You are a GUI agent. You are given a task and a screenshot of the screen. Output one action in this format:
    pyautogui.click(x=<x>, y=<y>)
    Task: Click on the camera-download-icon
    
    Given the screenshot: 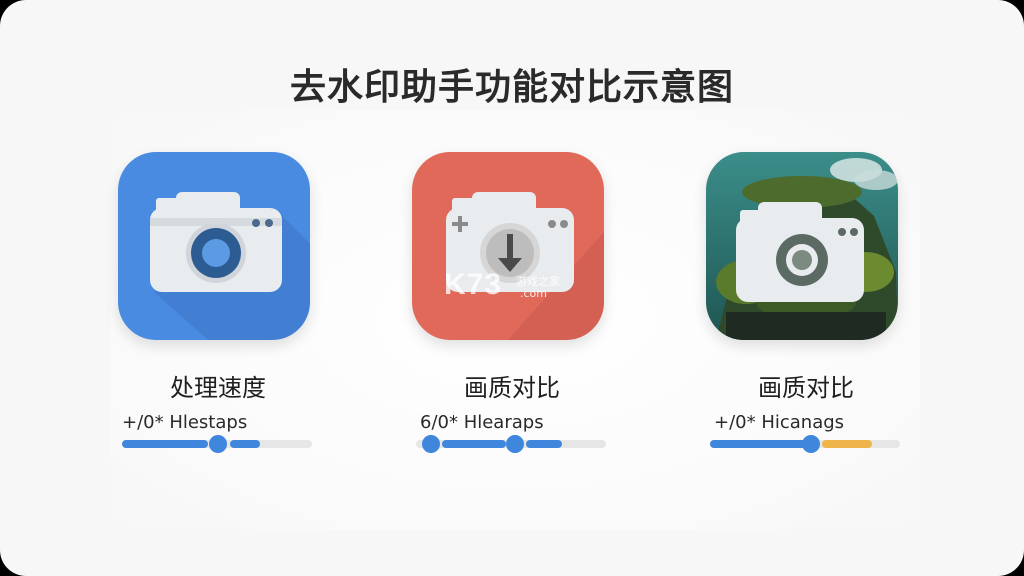 What is the action you would take?
    pyautogui.click(x=508, y=246)
    